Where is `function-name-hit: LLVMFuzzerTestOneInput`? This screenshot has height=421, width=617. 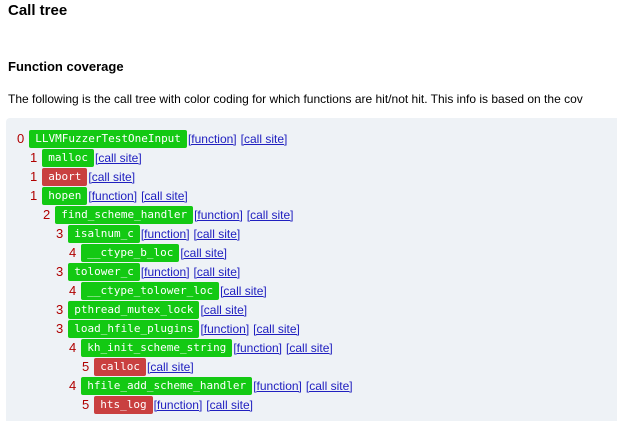
function-name-hit: LLVMFuzzerTestOneInput is located at coordinates (108, 138).